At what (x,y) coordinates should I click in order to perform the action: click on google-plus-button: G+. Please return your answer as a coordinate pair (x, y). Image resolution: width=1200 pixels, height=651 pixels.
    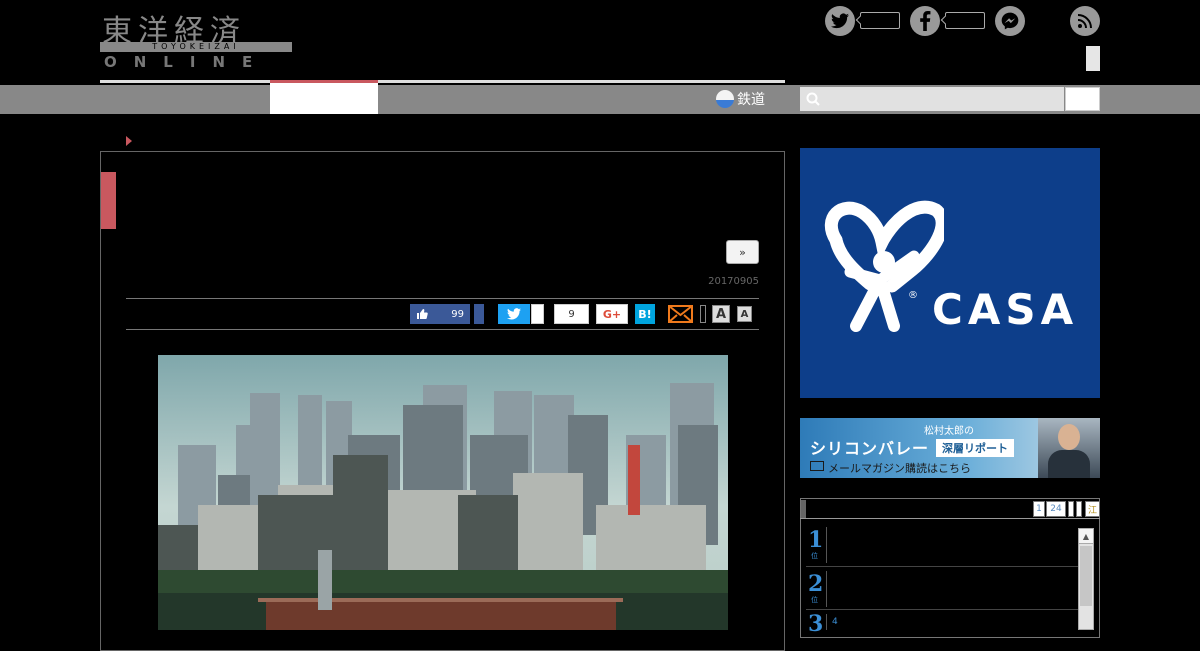
    Looking at the image, I should click on (612, 314).